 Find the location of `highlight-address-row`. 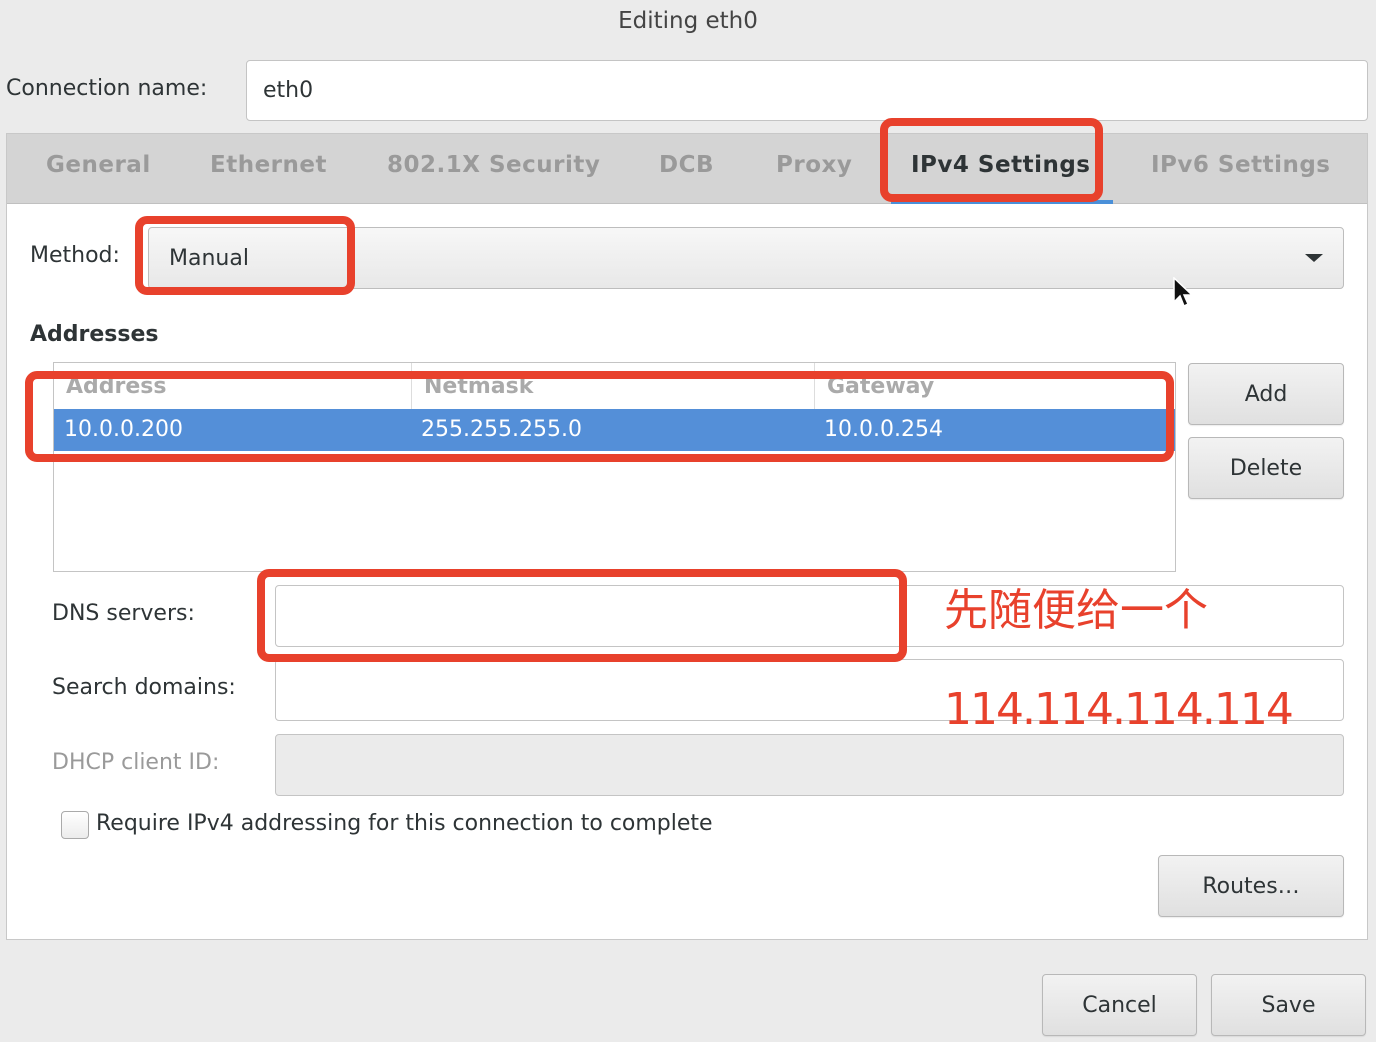

highlight-address-row is located at coordinates (599, 416).